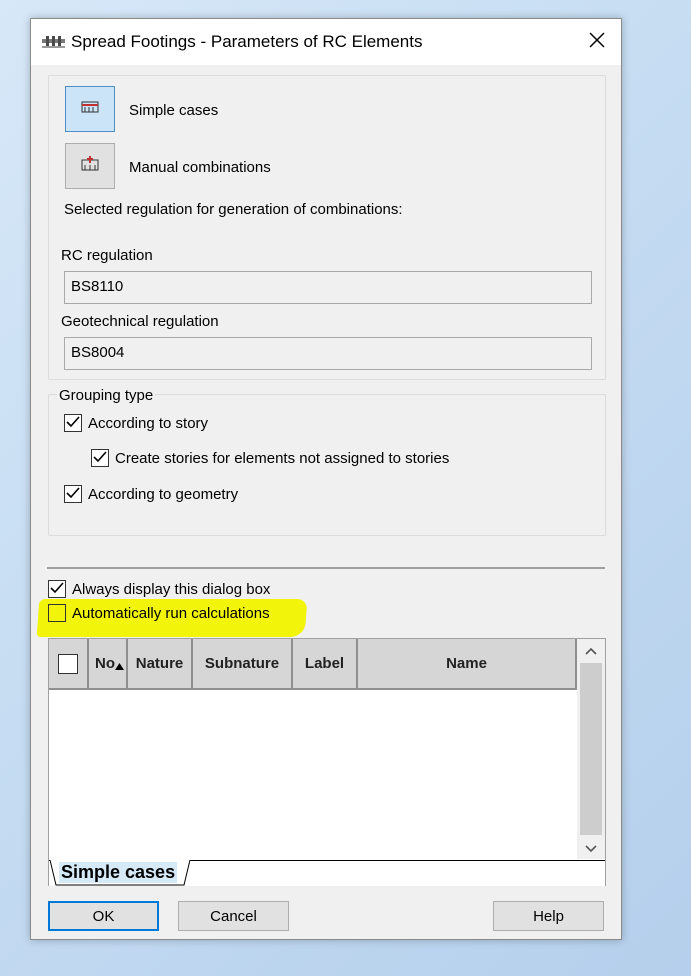 Image resolution: width=691 pixels, height=976 pixels. What do you see at coordinates (160, 664) in the screenshot?
I see `column-header-nature: Nature` at bounding box center [160, 664].